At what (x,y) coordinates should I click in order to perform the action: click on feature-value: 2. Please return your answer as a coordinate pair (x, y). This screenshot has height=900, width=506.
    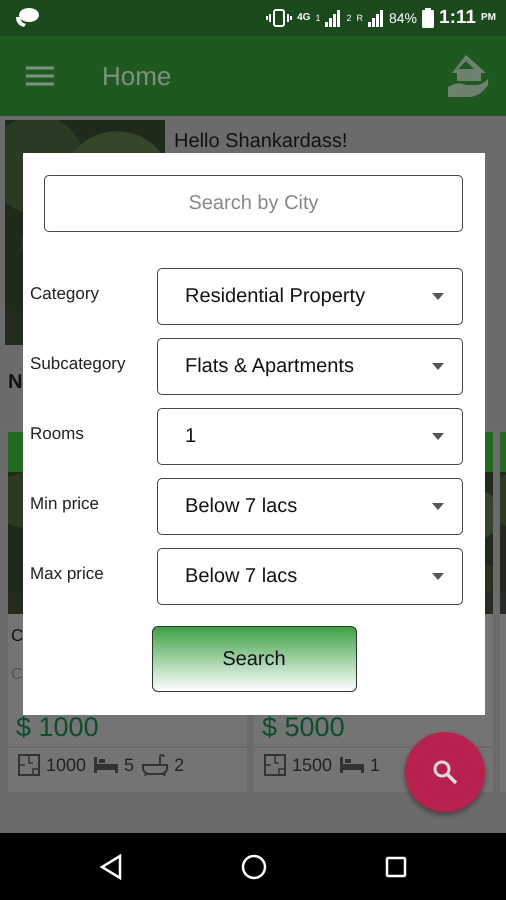
    Looking at the image, I should click on (179, 765).